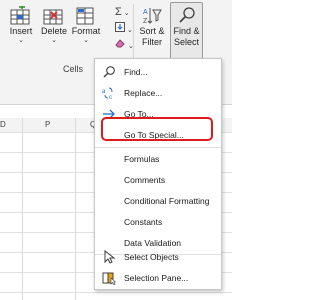 The height and width of the screenshot is (300, 320). What do you see at coordinates (116, 292) in the screenshot?
I see `gridline` at bounding box center [116, 292].